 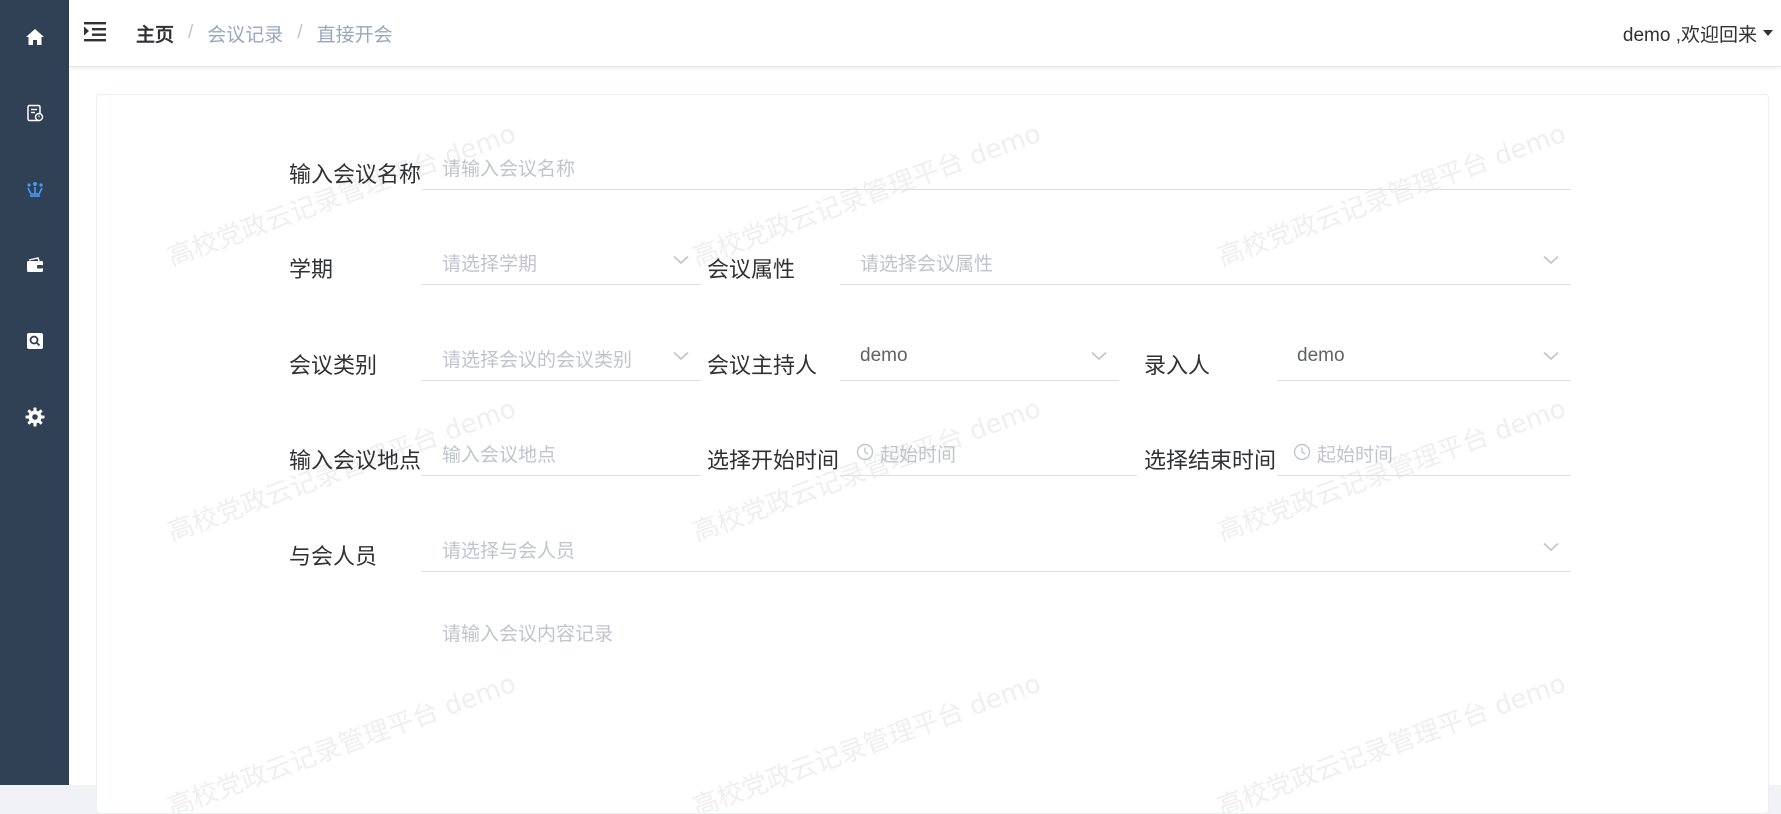 I want to click on caret-down-icon, so click(x=1768, y=33).